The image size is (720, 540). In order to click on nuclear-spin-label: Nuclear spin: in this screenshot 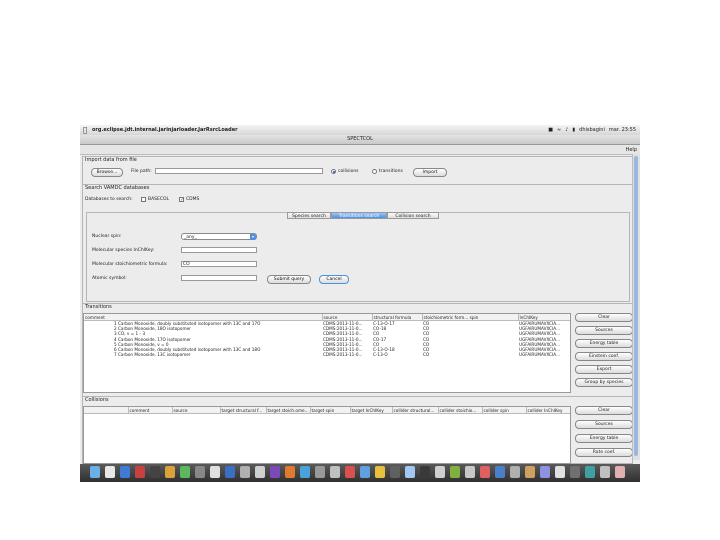, I will do `click(107, 236)`.